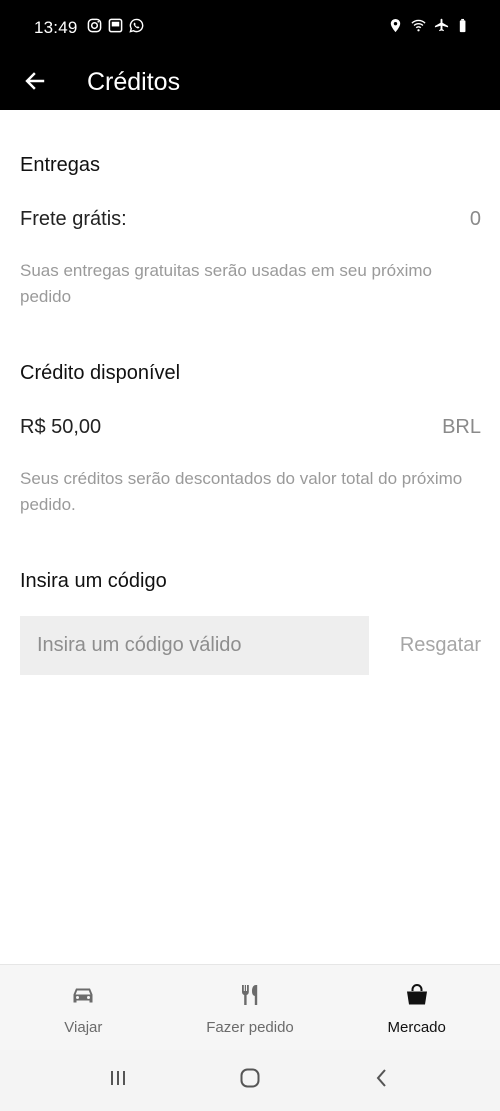 The width and height of the screenshot is (500, 1111). I want to click on free-delivery-row: Frete grátis: 0, so click(250, 219).